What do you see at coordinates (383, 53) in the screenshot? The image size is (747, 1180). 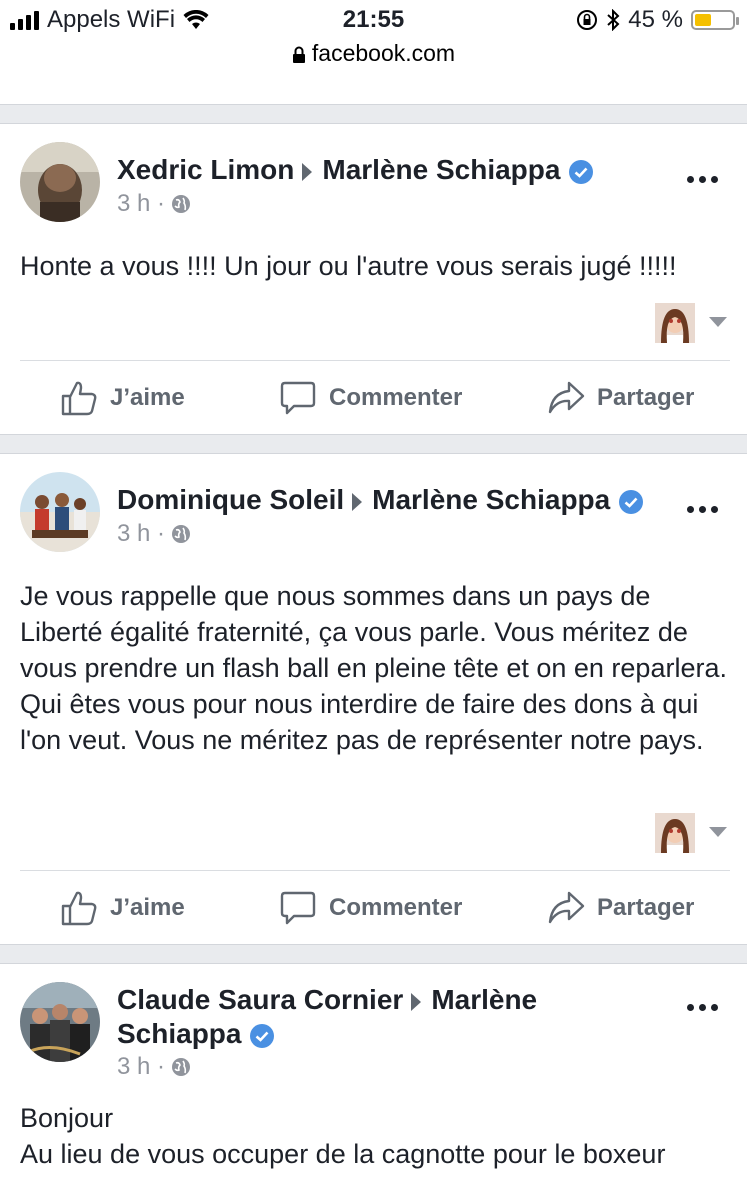 I see `url-text: facebook.com` at bounding box center [383, 53].